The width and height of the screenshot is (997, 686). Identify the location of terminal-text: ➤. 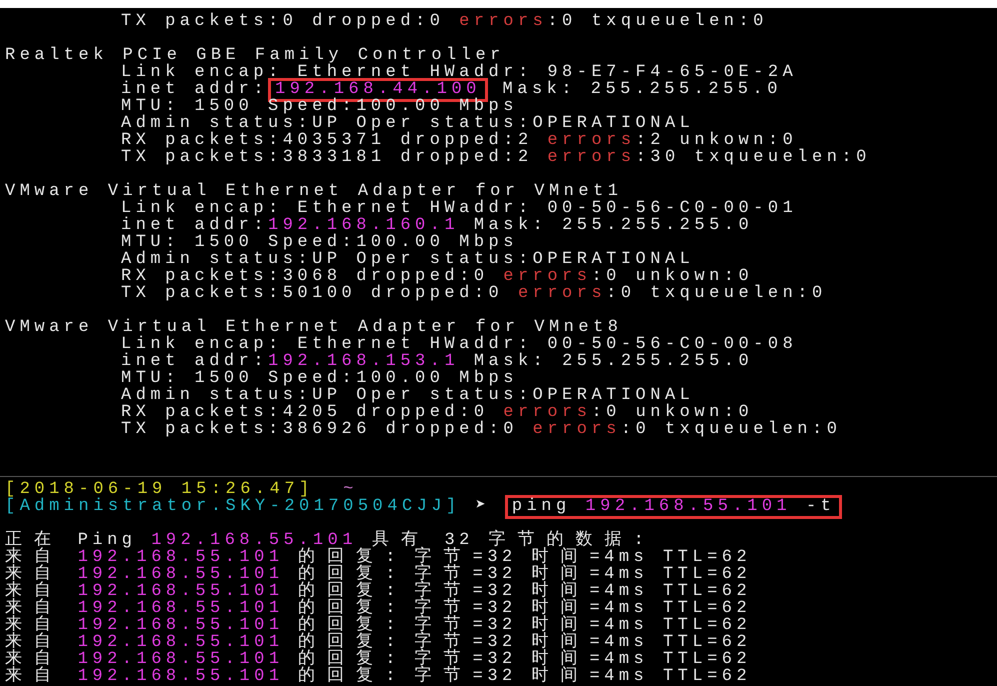
(483, 506).